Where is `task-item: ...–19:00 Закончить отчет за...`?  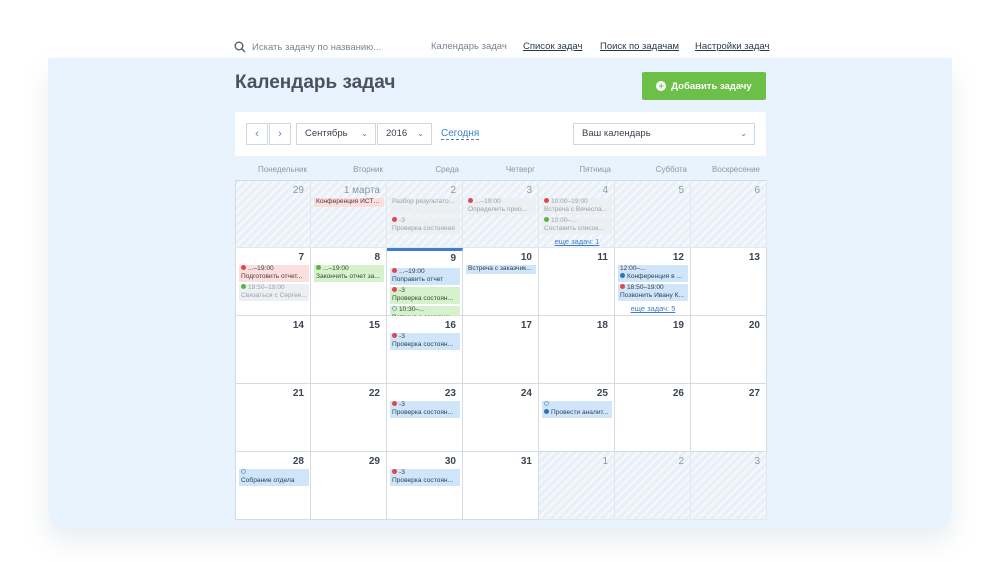 task-item: ...–19:00 Закончить отчет за... is located at coordinates (349, 273).